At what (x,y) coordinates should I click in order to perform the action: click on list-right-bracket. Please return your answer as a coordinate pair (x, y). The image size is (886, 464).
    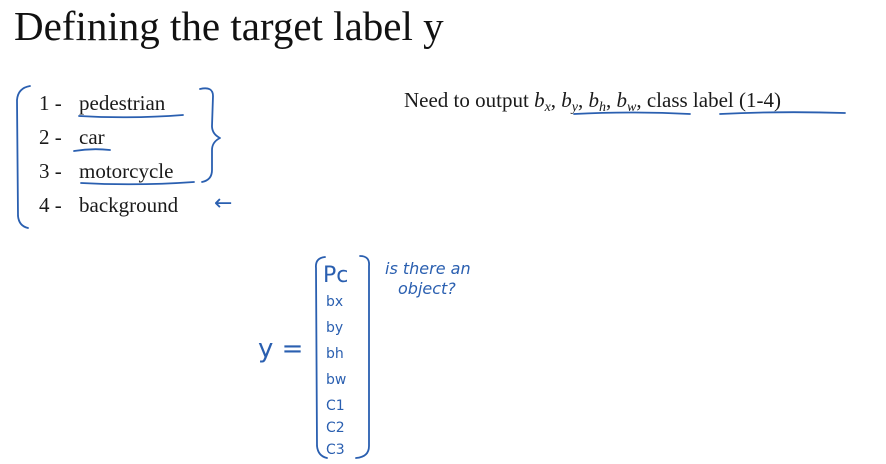
    Looking at the image, I should click on (210, 135).